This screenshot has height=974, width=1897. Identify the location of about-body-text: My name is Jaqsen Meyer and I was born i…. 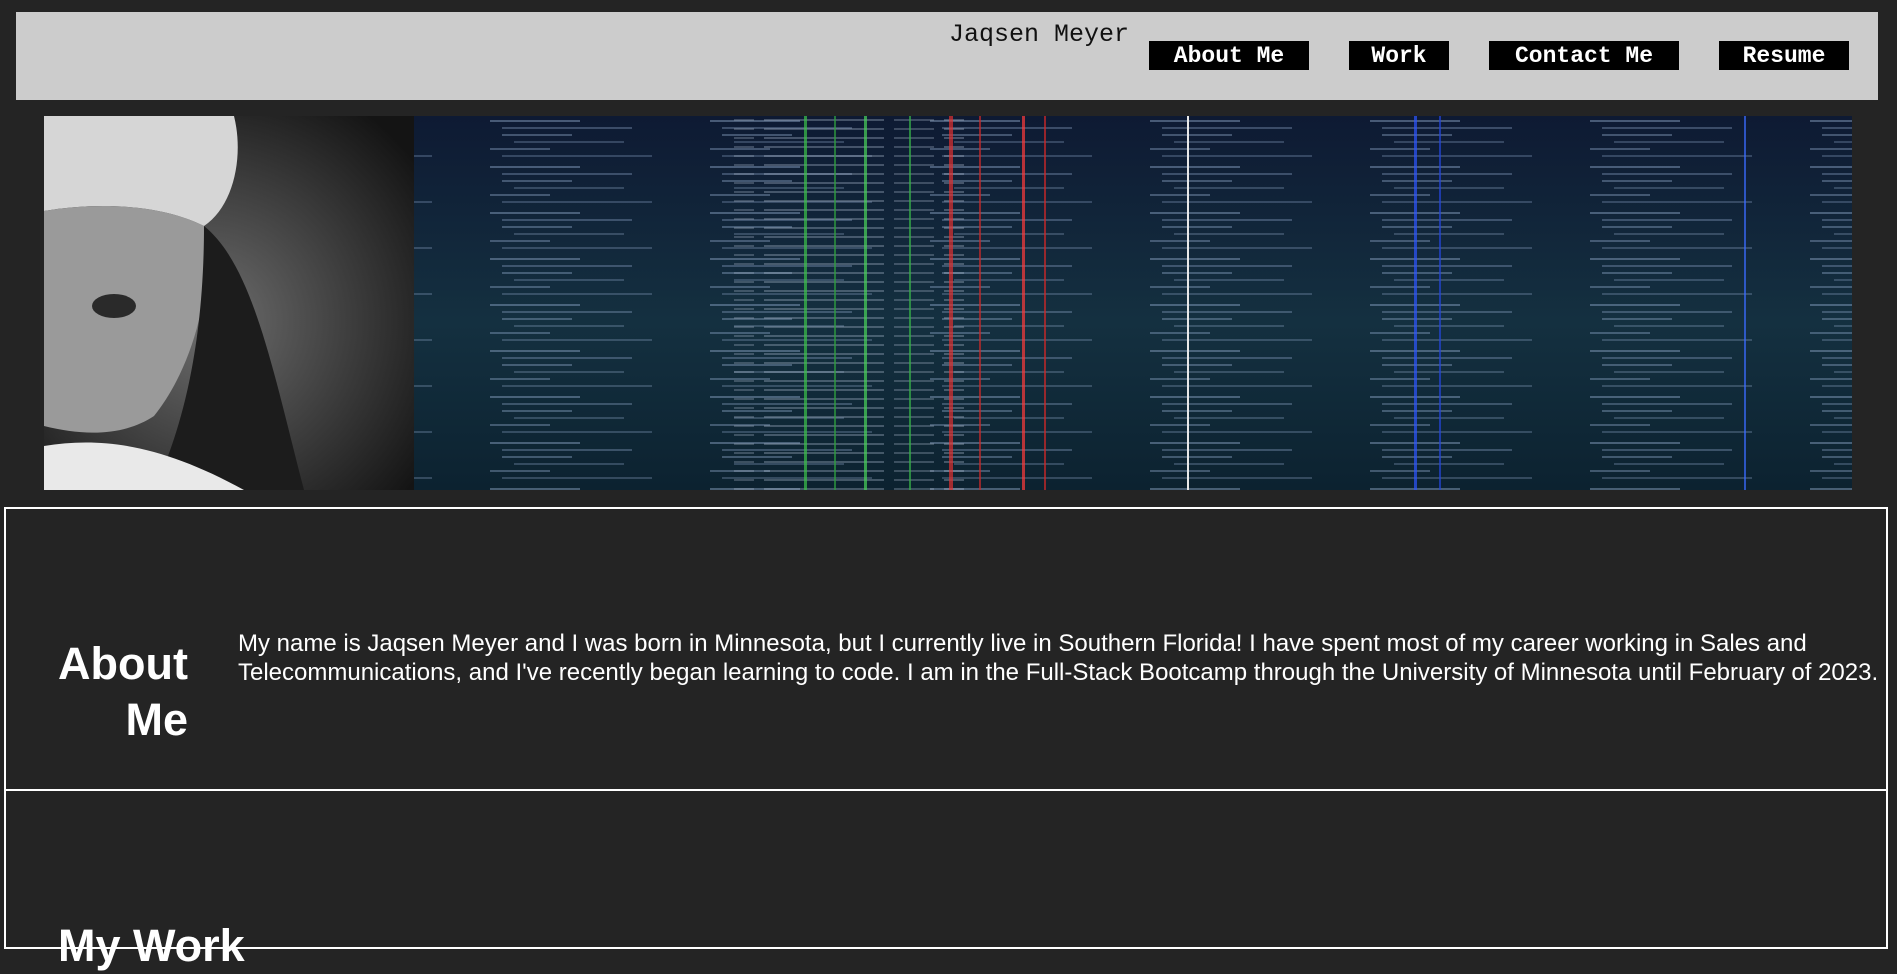
(1058, 658).